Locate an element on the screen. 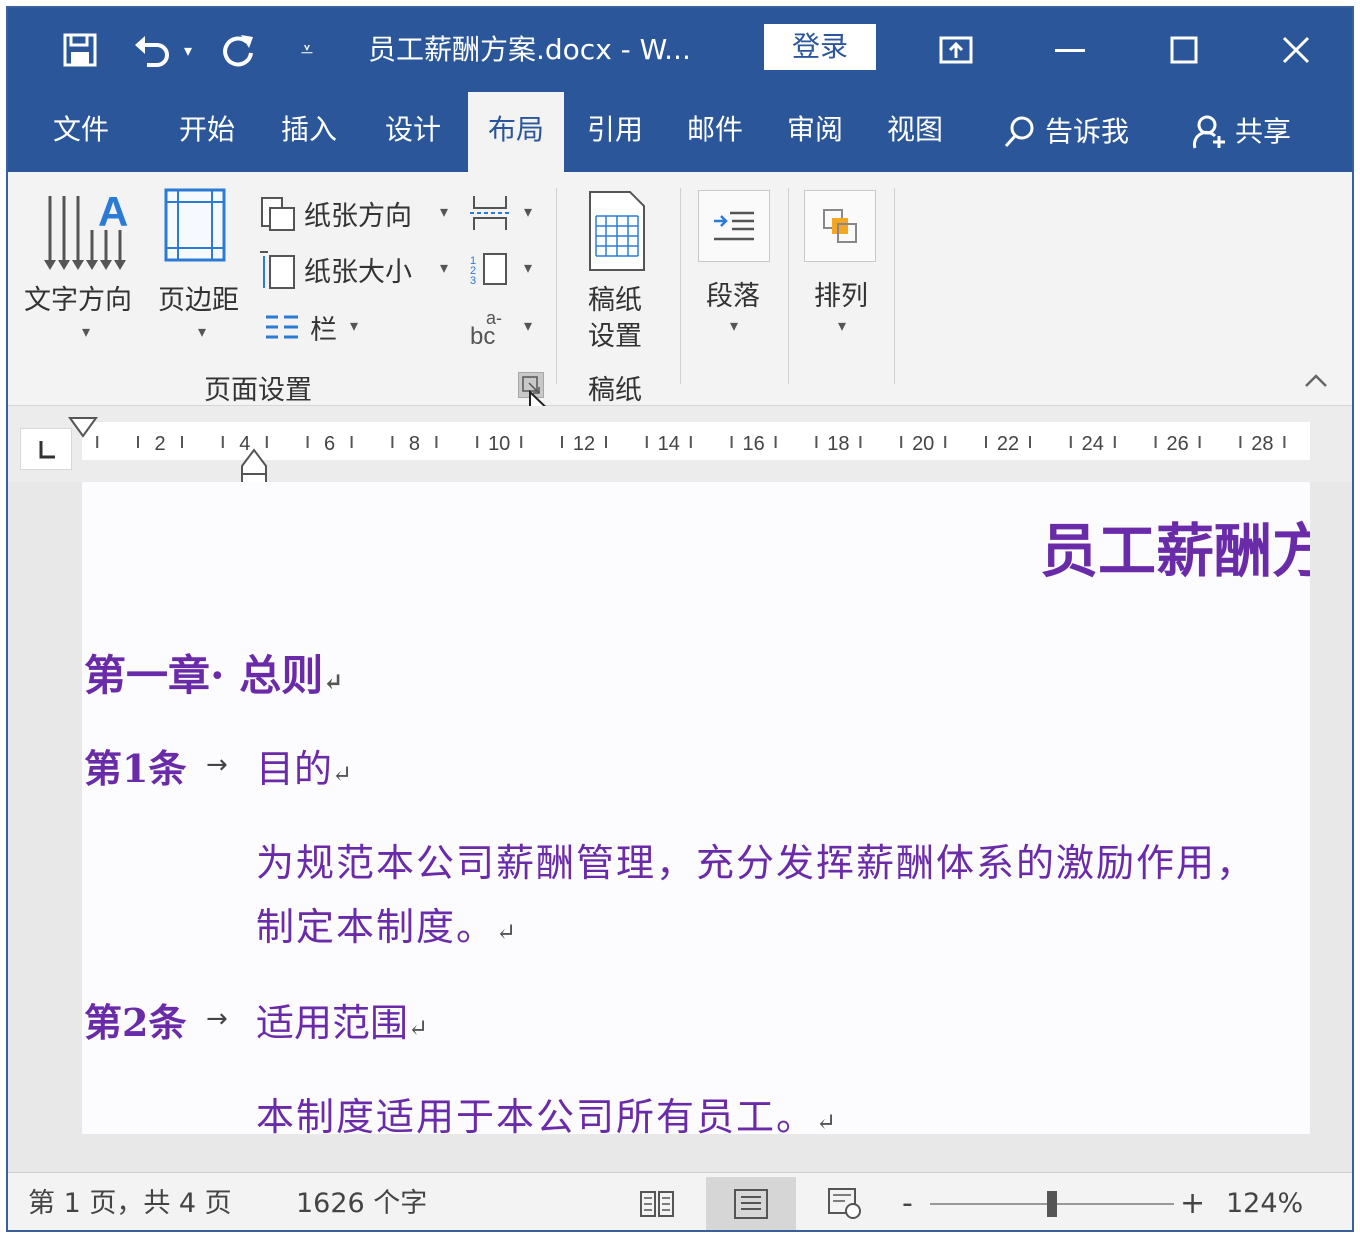  share-person-icon is located at coordinates (1210, 132).